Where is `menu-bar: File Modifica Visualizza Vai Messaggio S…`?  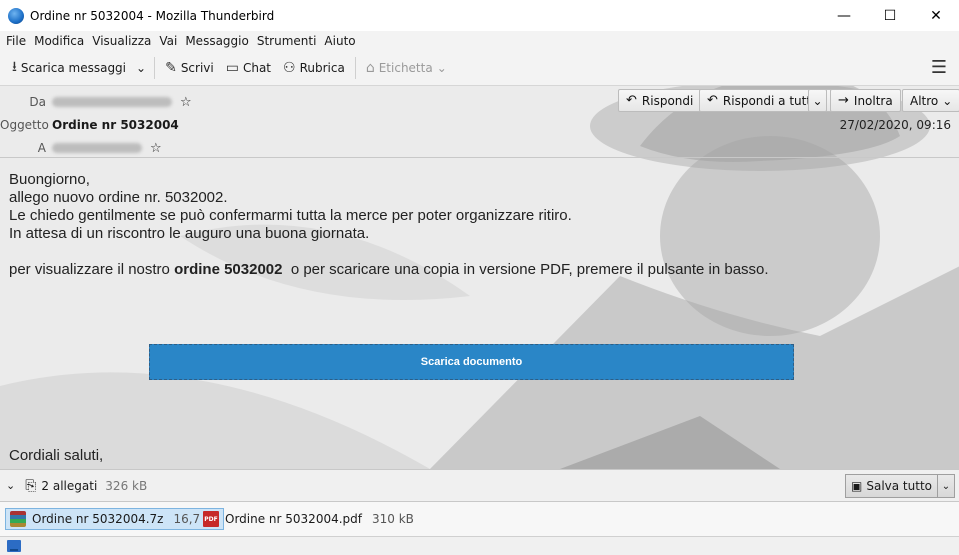
menu-bar: File Modifica Visualizza Vai Messaggio S… is located at coordinates (479, 41).